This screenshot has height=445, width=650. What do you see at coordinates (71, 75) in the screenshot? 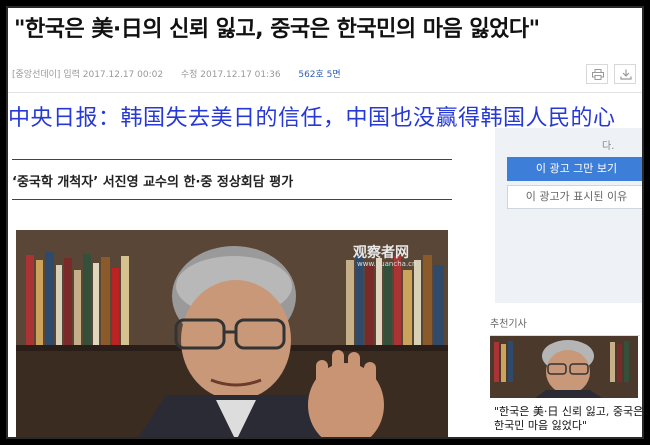
I see `published-label: 입력` at bounding box center [71, 75].